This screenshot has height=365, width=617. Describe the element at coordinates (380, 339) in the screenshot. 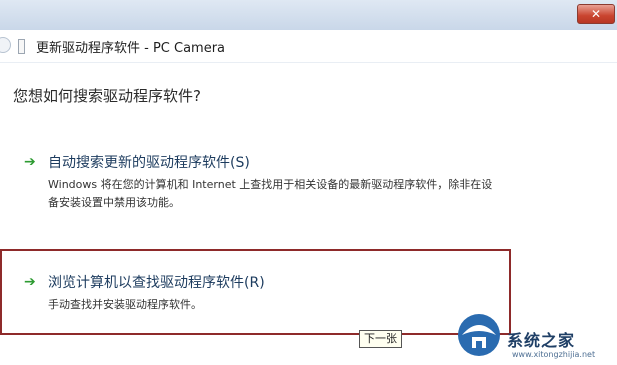

I see `next-image-tooltip: 下一张` at that location.